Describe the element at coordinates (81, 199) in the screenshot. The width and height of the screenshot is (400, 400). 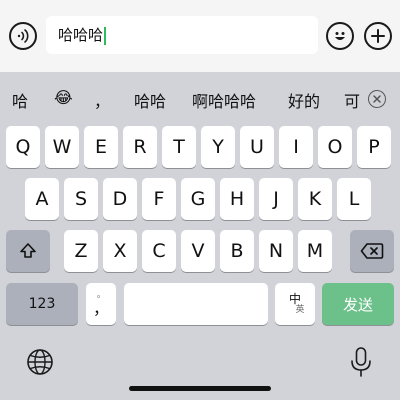
I see `key-s: S` at that location.